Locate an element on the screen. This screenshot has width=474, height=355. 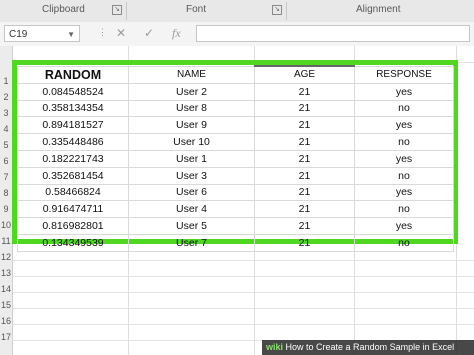
cell-name: User 4 is located at coordinates (191, 209).